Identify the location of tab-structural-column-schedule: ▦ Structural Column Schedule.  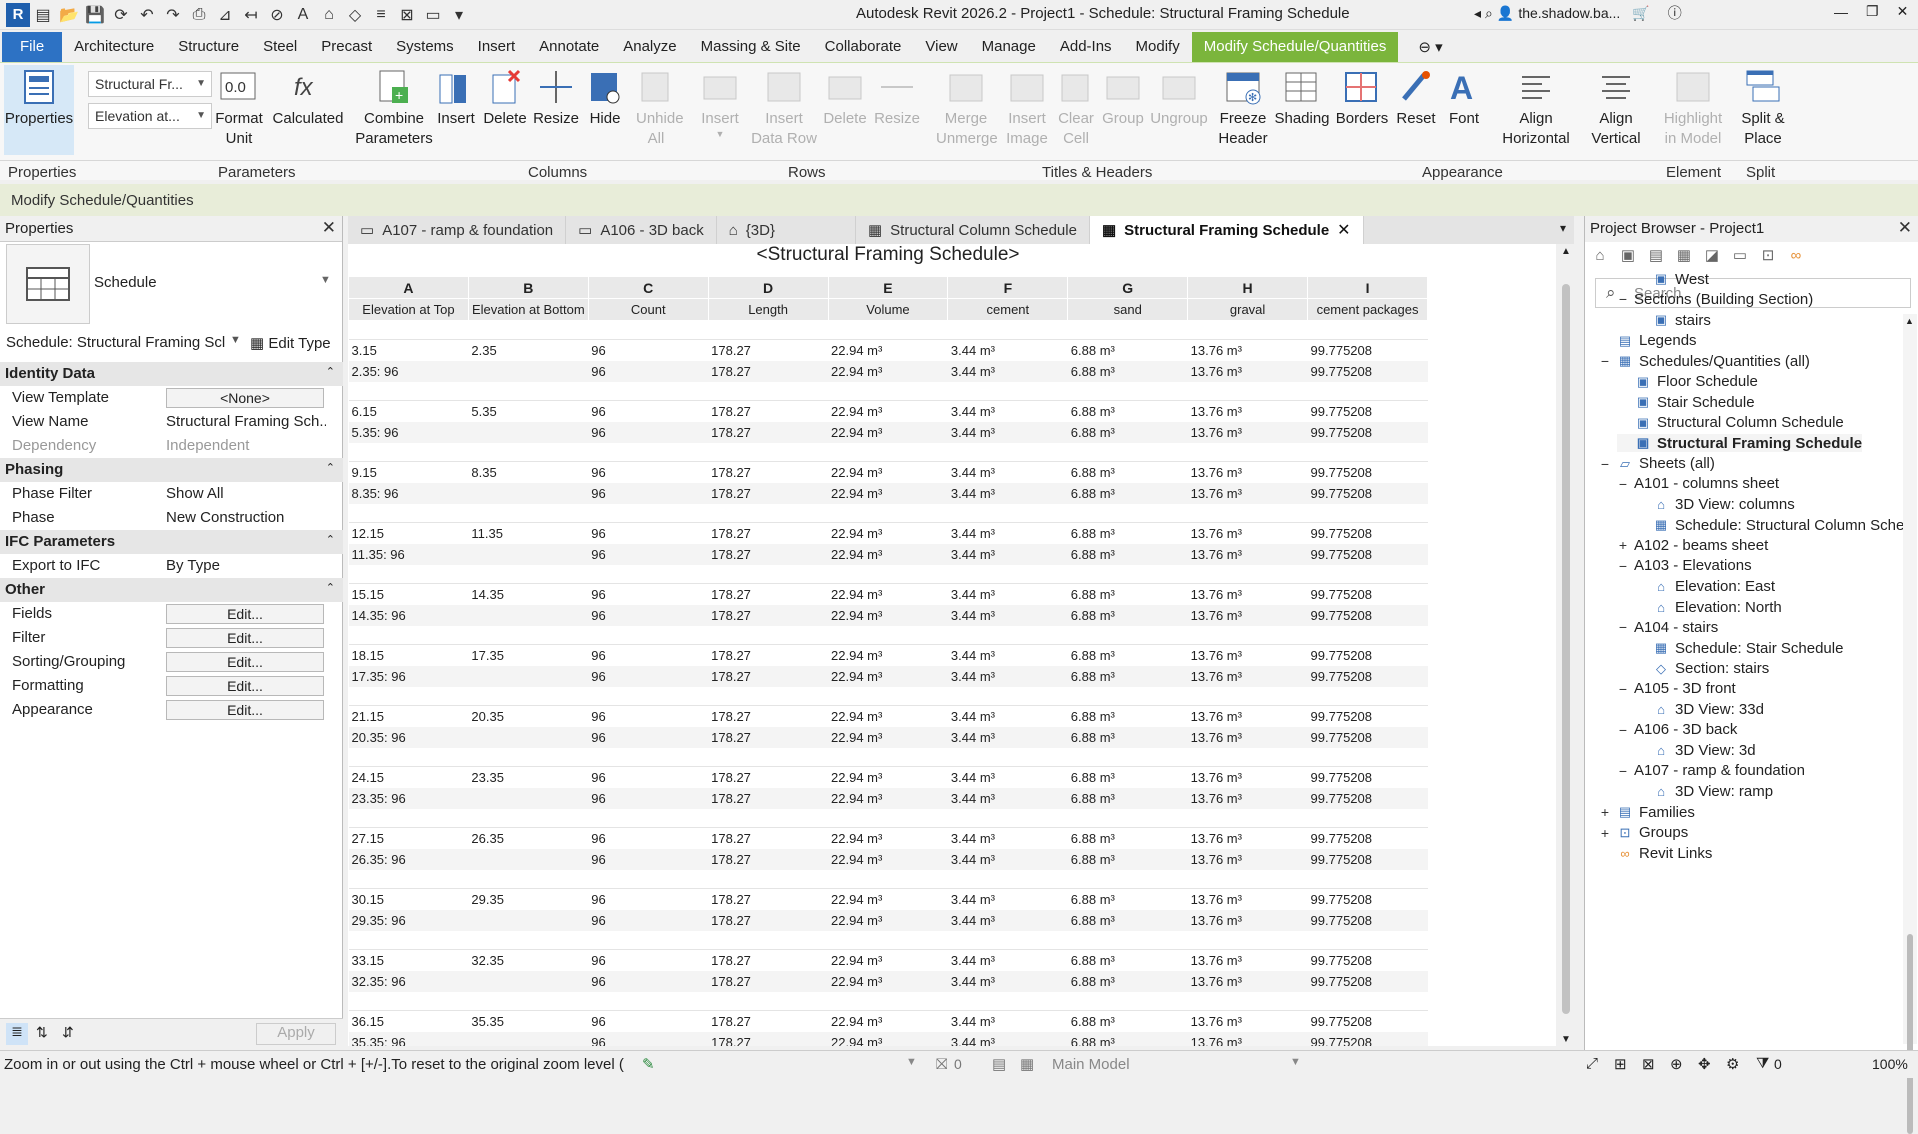
(973, 230).